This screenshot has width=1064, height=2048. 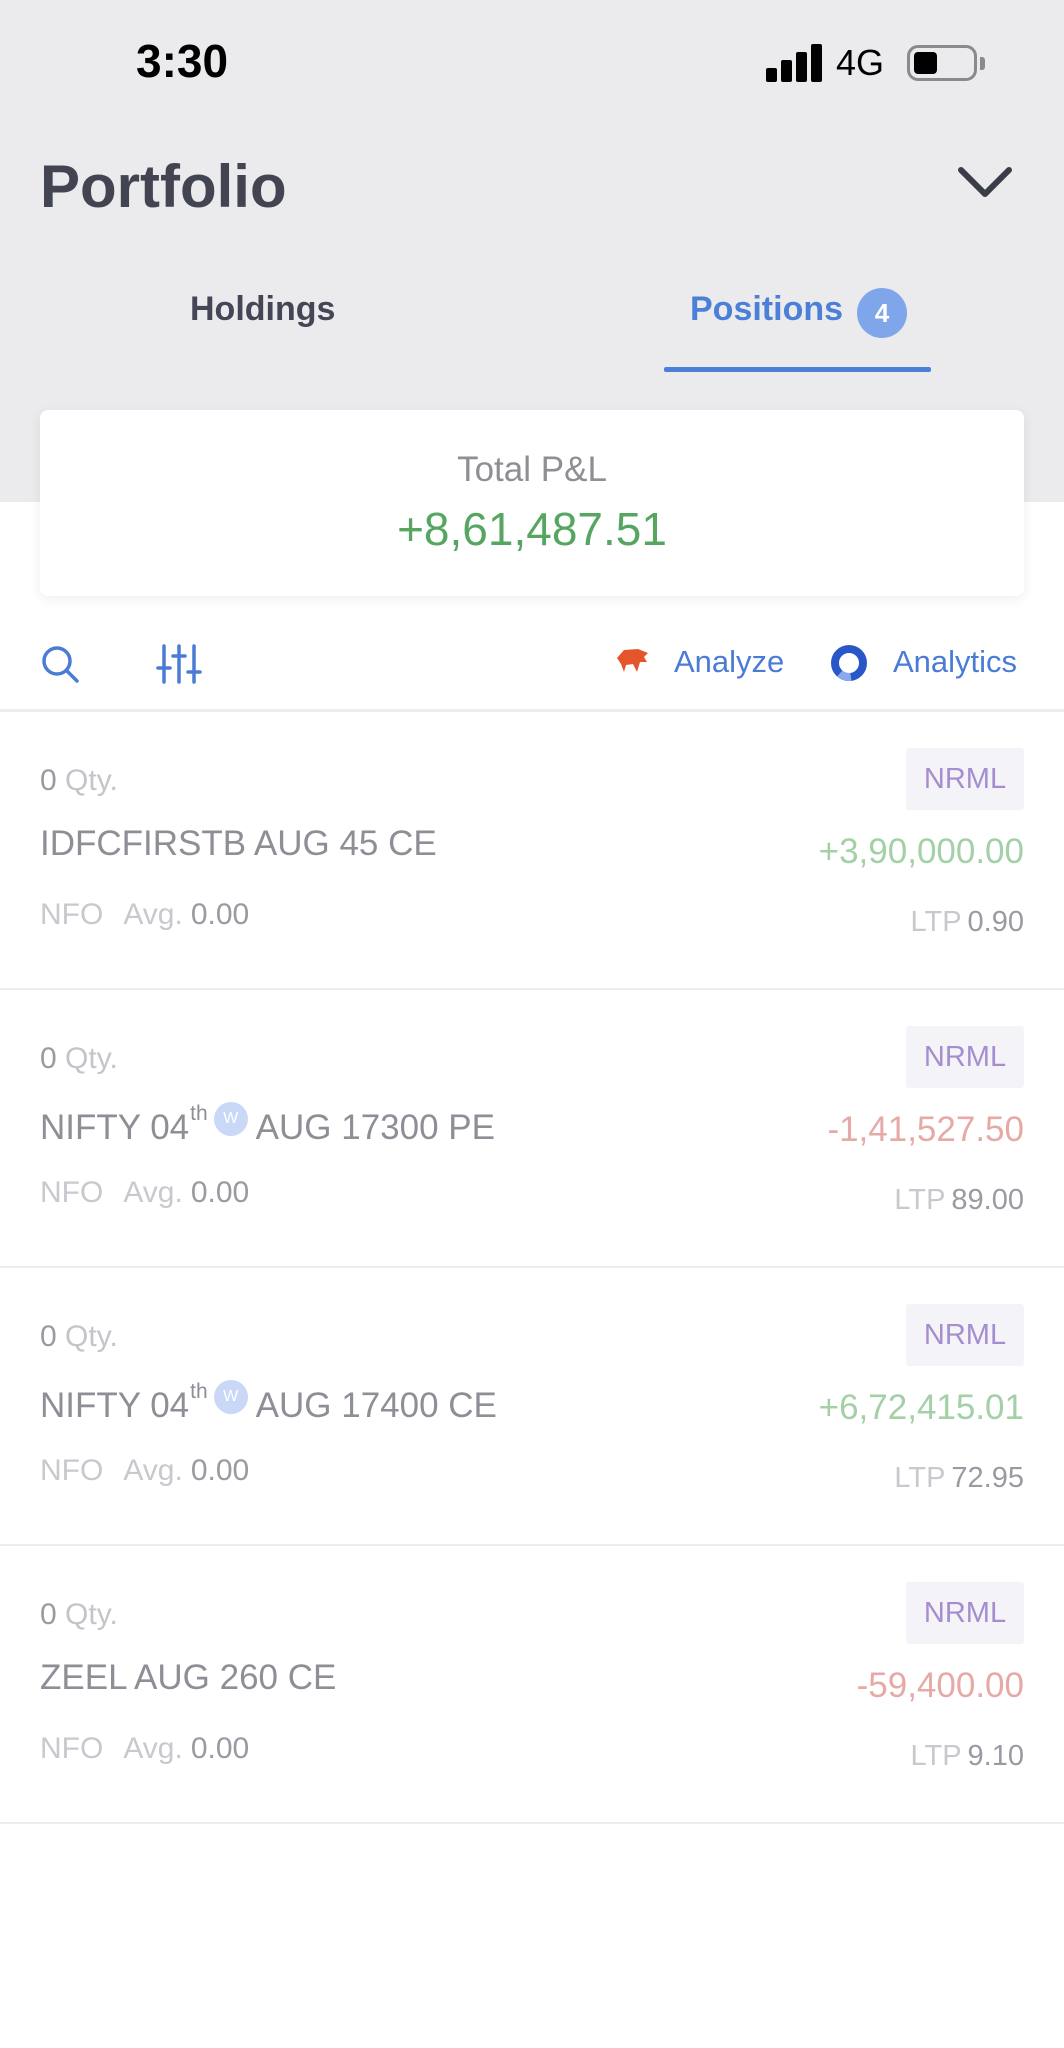 I want to click on position-ltp: LTP 0.90, so click(x=967, y=922).